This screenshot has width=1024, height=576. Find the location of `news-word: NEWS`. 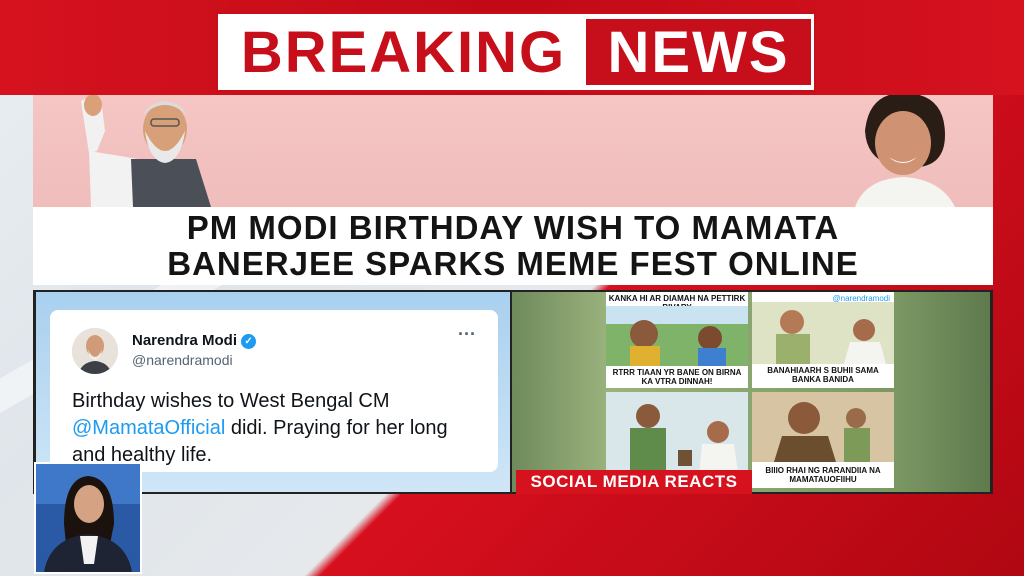

news-word: NEWS is located at coordinates (698, 52).